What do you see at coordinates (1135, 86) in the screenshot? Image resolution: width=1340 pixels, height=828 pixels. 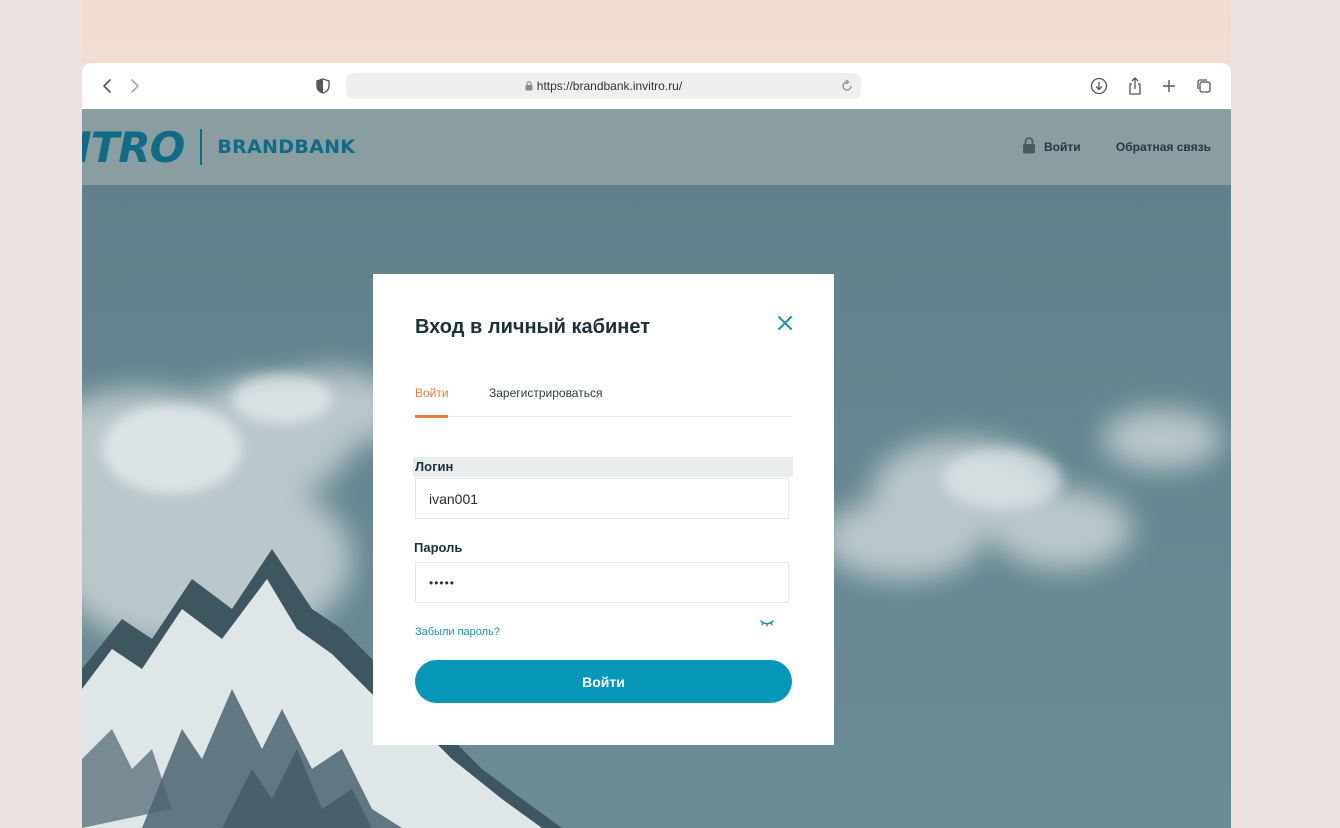 I see `share-icon` at bounding box center [1135, 86].